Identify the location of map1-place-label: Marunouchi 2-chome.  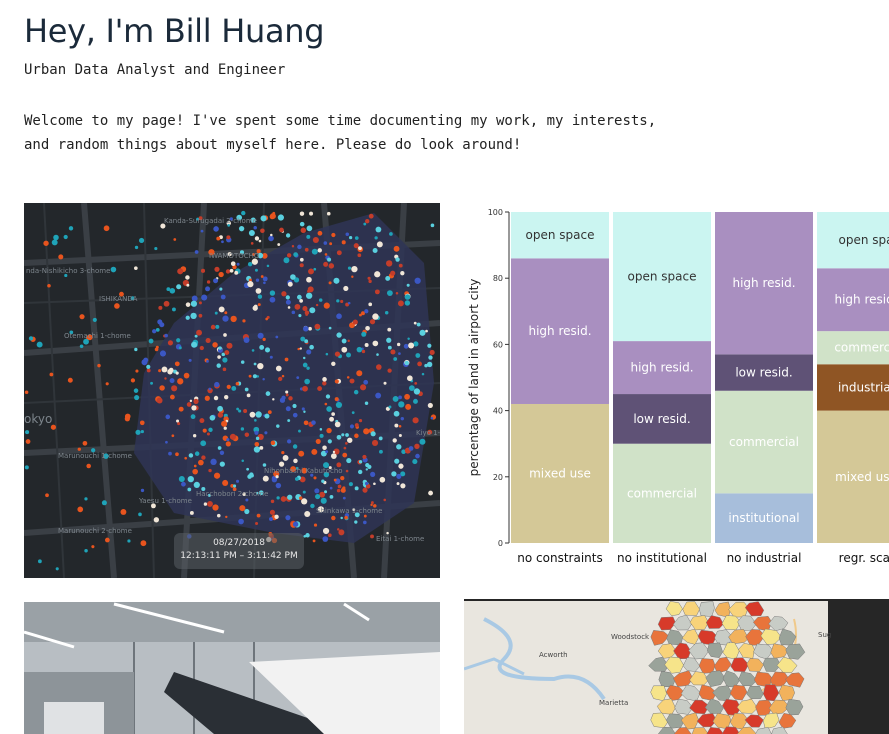
(95, 531).